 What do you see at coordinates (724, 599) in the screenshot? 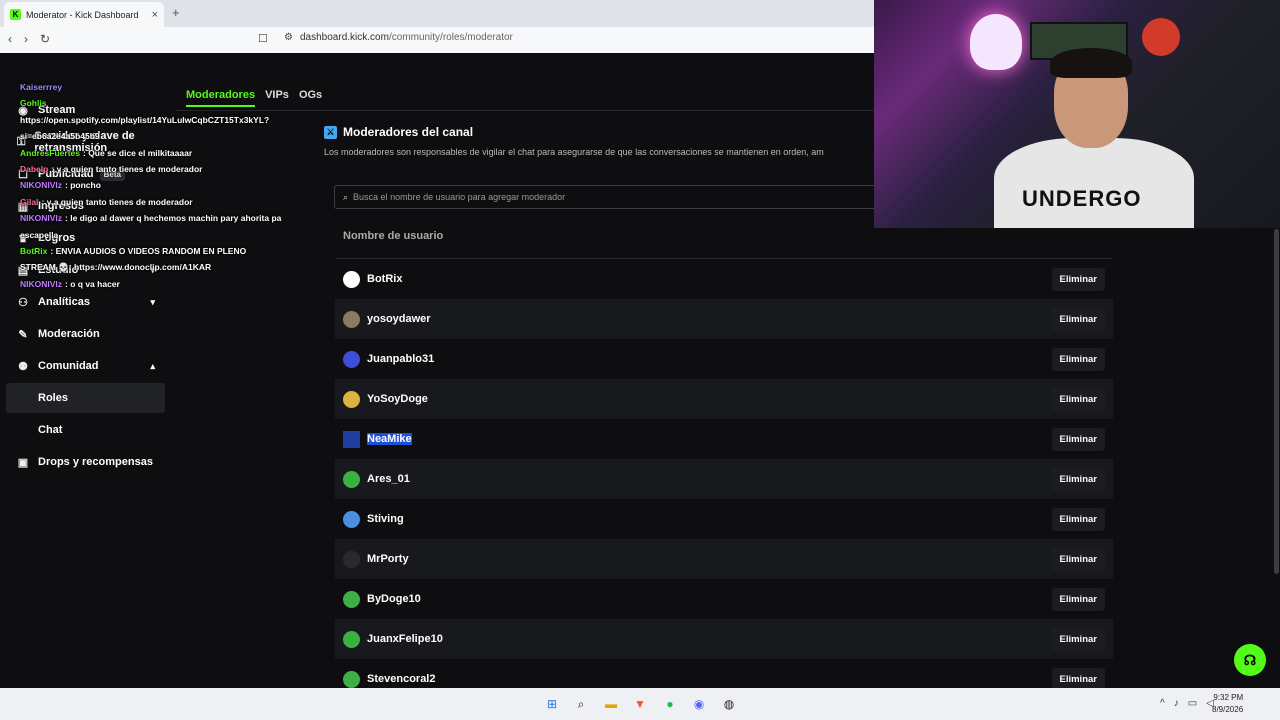
I see `table-row: ByDoge10 Eliminar` at bounding box center [724, 599].